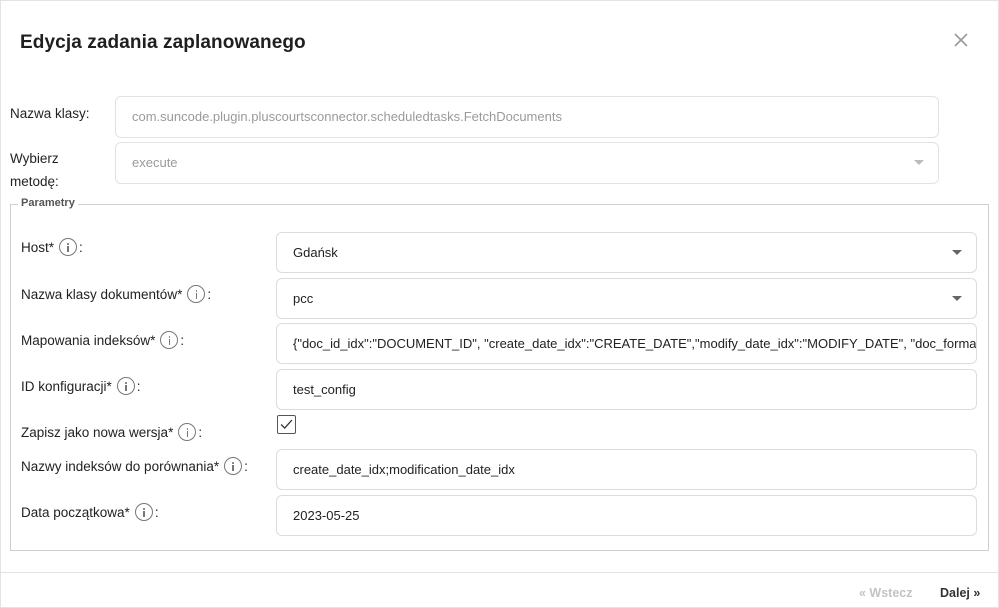 Image resolution: width=999 pixels, height=608 pixels. What do you see at coordinates (66, 386) in the screenshot?
I see `config-id-label: ID konfiguracji*` at bounding box center [66, 386].